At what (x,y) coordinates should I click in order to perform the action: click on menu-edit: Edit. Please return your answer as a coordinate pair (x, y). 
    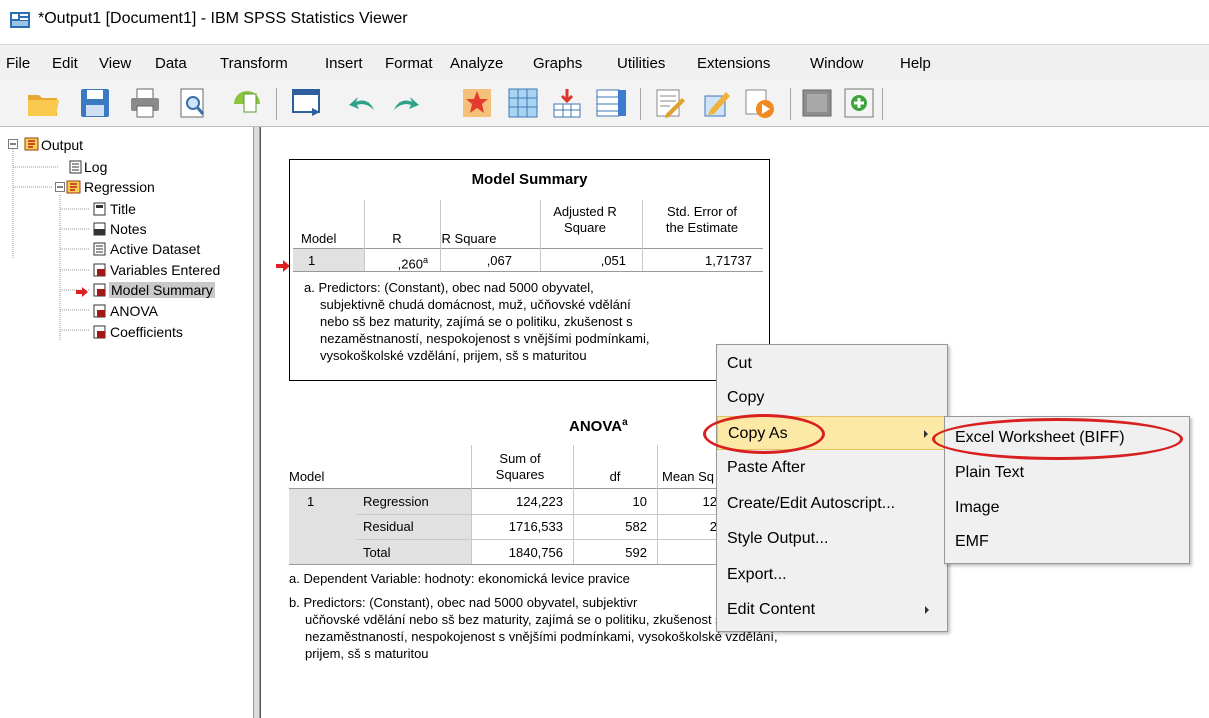
    Looking at the image, I should click on (65, 64).